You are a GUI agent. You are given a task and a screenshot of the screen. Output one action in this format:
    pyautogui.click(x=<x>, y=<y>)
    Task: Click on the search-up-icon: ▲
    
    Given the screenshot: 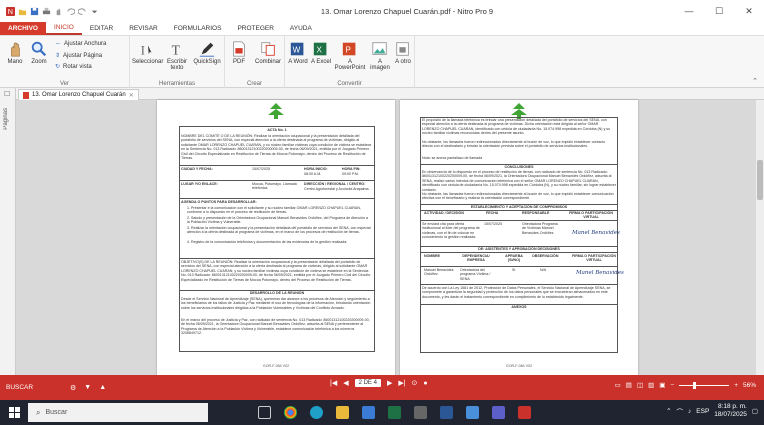 What is the action you would take?
    pyautogui.click(x=102, y=388)
    